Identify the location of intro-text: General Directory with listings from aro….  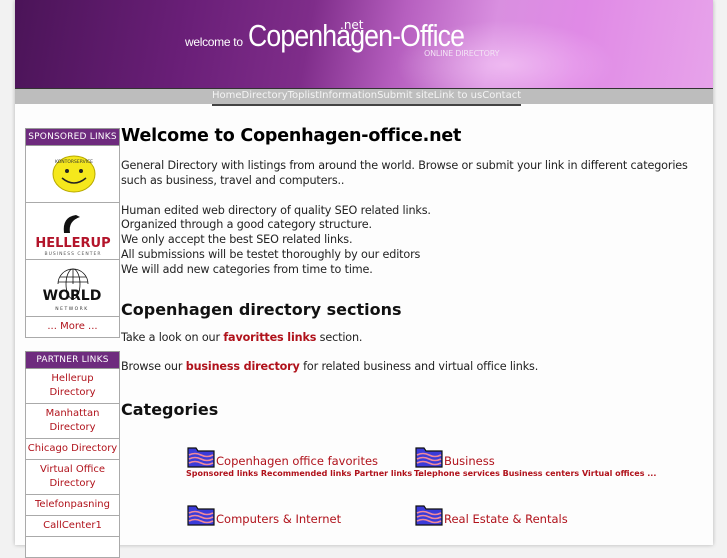
(404, 173).